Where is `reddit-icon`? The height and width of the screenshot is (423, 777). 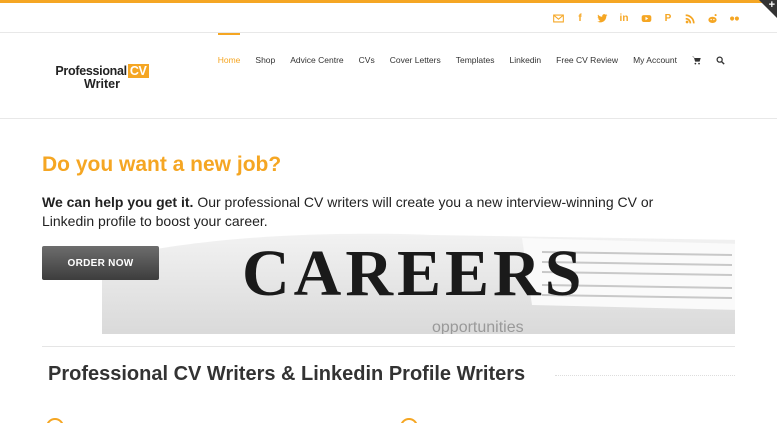
reddit-icon is located at coordinates (712, 18).